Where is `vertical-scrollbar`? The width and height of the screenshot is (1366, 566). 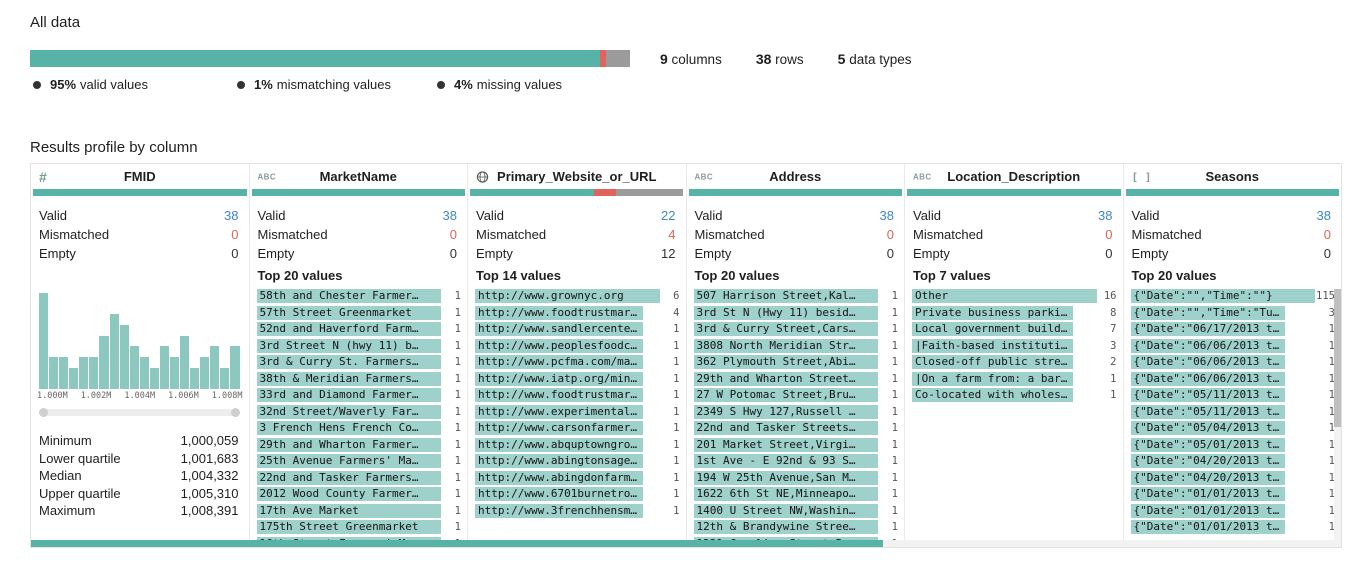 vertical-scrollbar is located at coordinates (1337, 414).